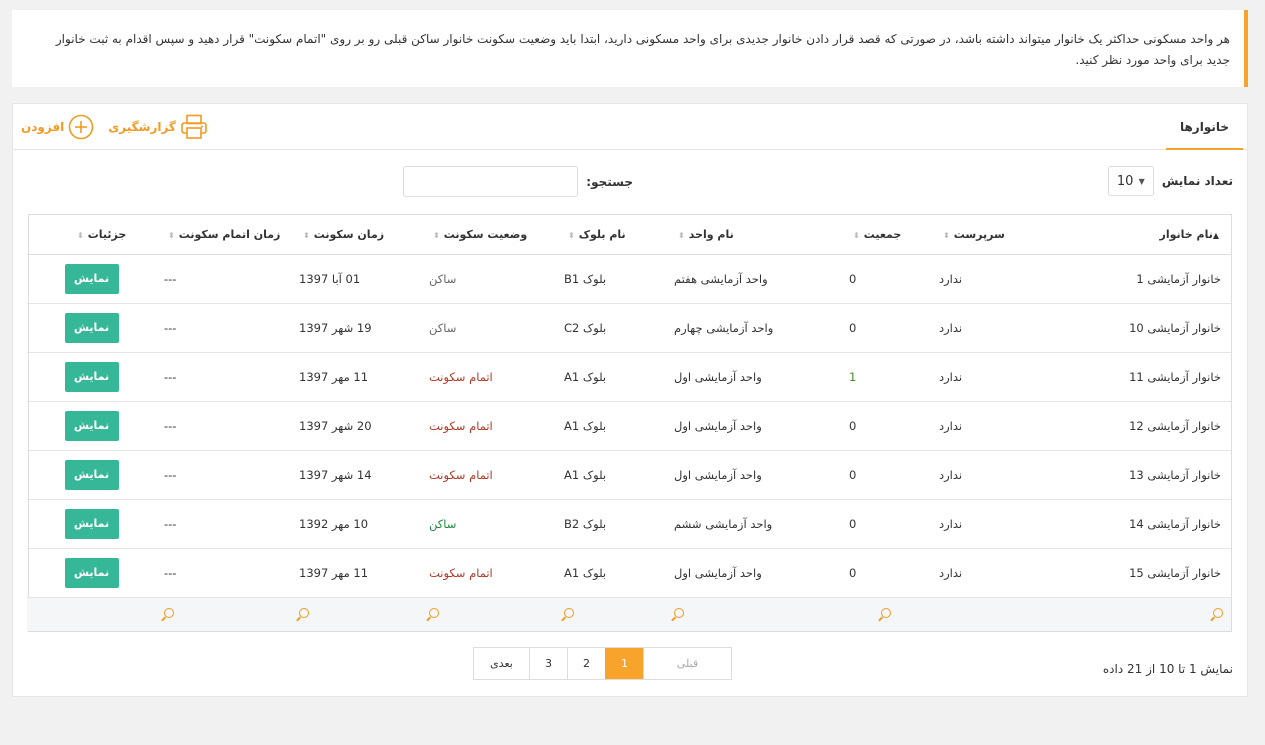 This screenshot has height=745, width=1265. What do you see at coordinates (1204, 127) in the screenshot?
I see `tab-households: خانوارها` at bounding box center [1204, 127].